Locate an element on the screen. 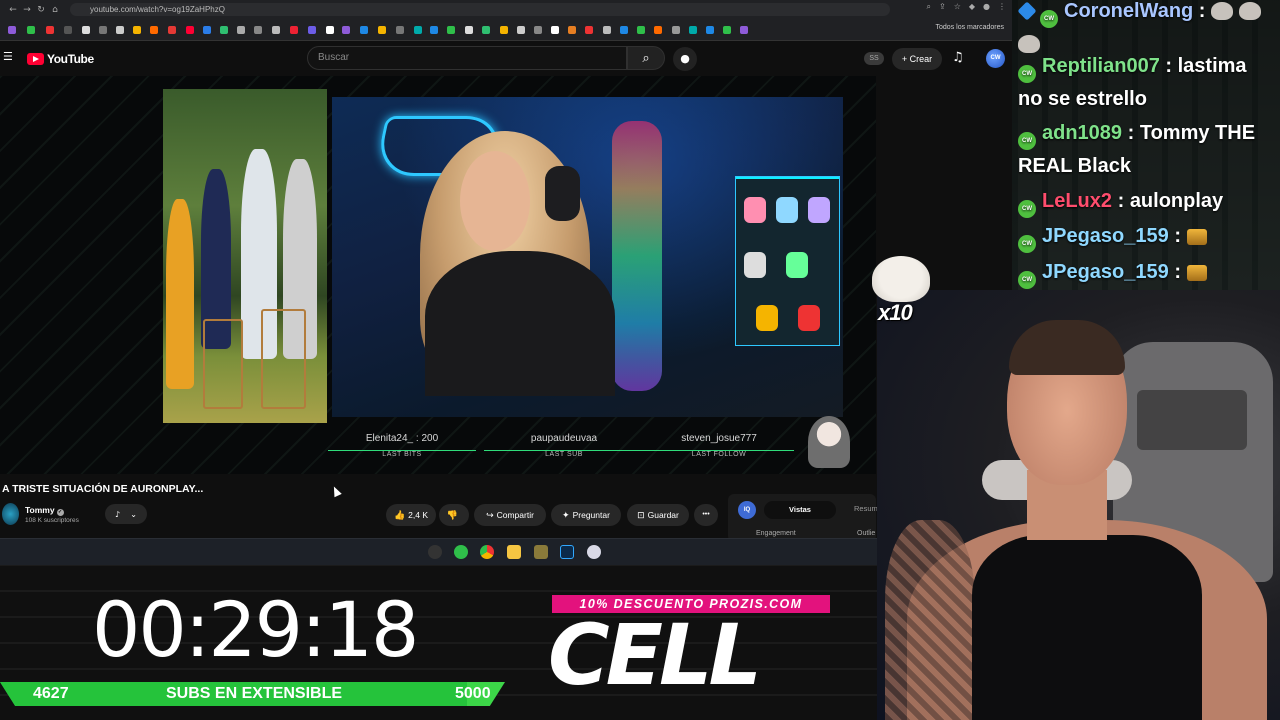 Image resolution: width=1280 pixels, height=720 pixels. streamer-face is located at coordinates (495, 201).